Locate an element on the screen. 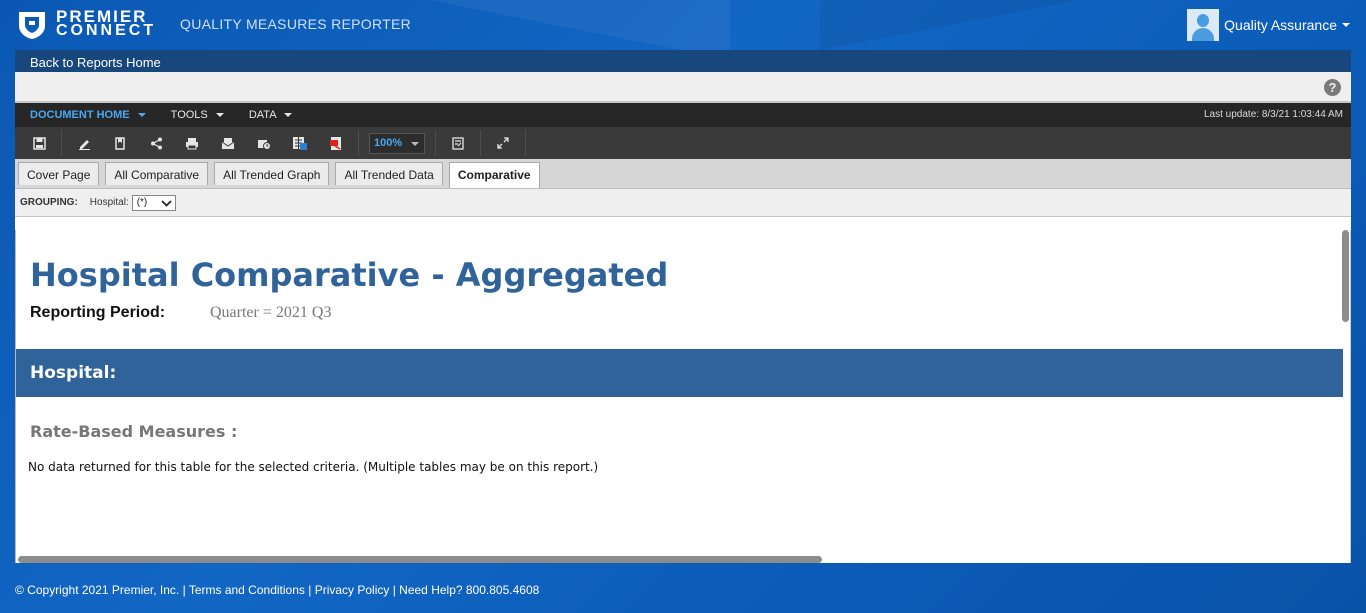 The height and width of the screenshot is (613, 1366). help-icon: ? is located at coordinates (1332, 87).